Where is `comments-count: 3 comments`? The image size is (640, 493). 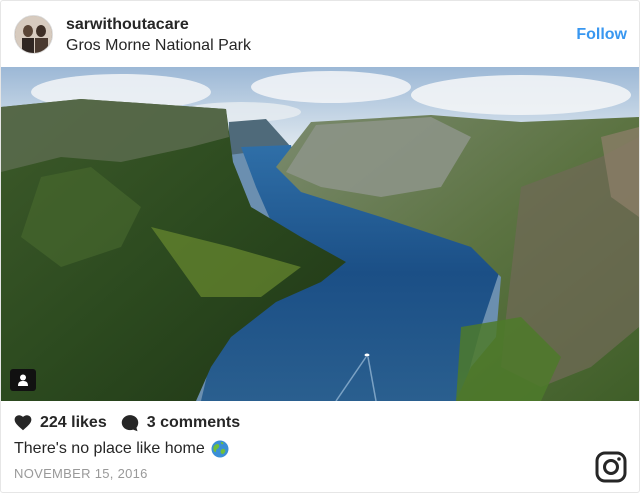 comments-count: 3 comments is located at coordinates (180, 423).